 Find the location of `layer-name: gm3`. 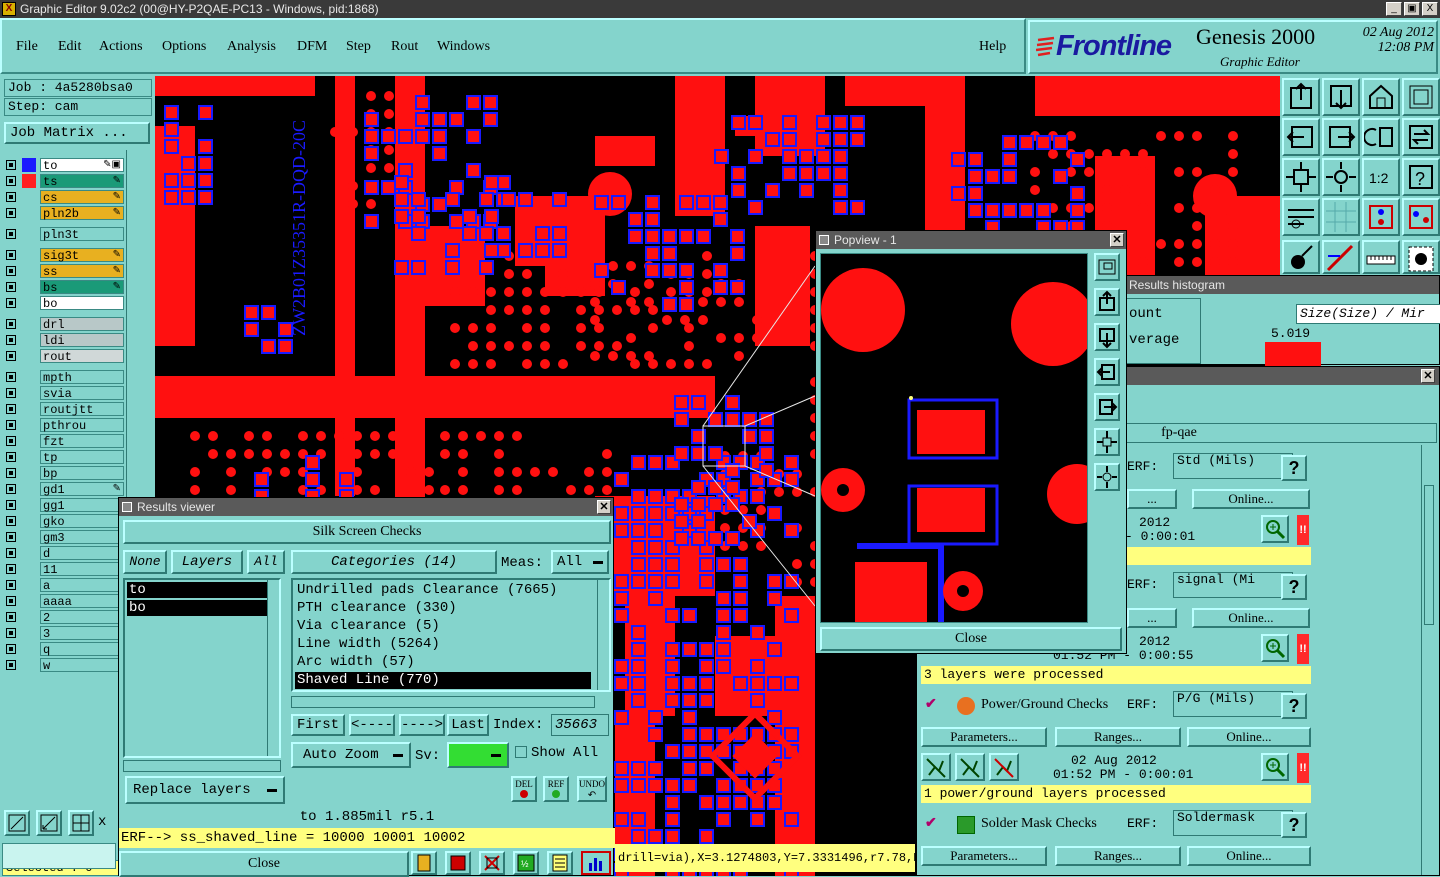

layer-name: gm3 is located at coordinates (82, 537).